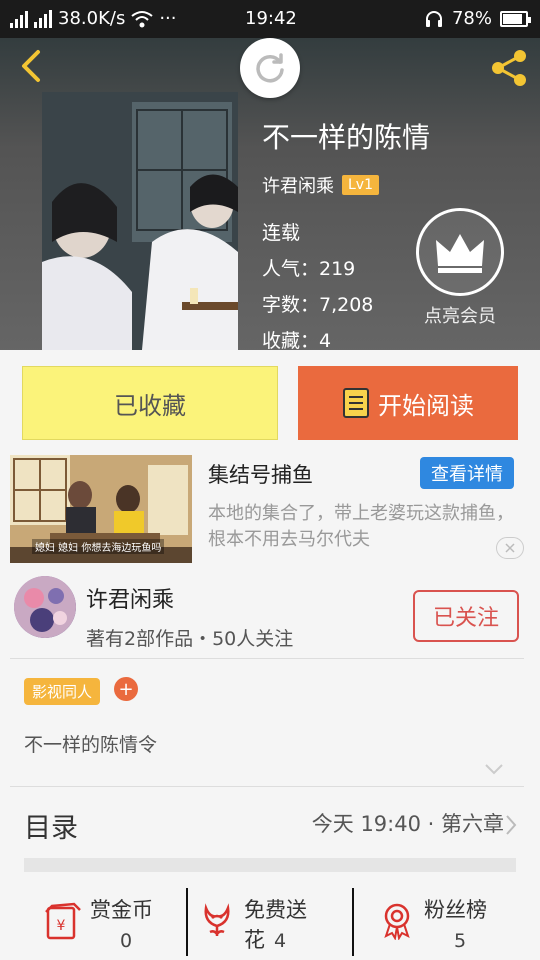 The image size is (540, 960). Describe the element at coordinates (433, 18) in the screenshot. I see `headset-icon` at that location.